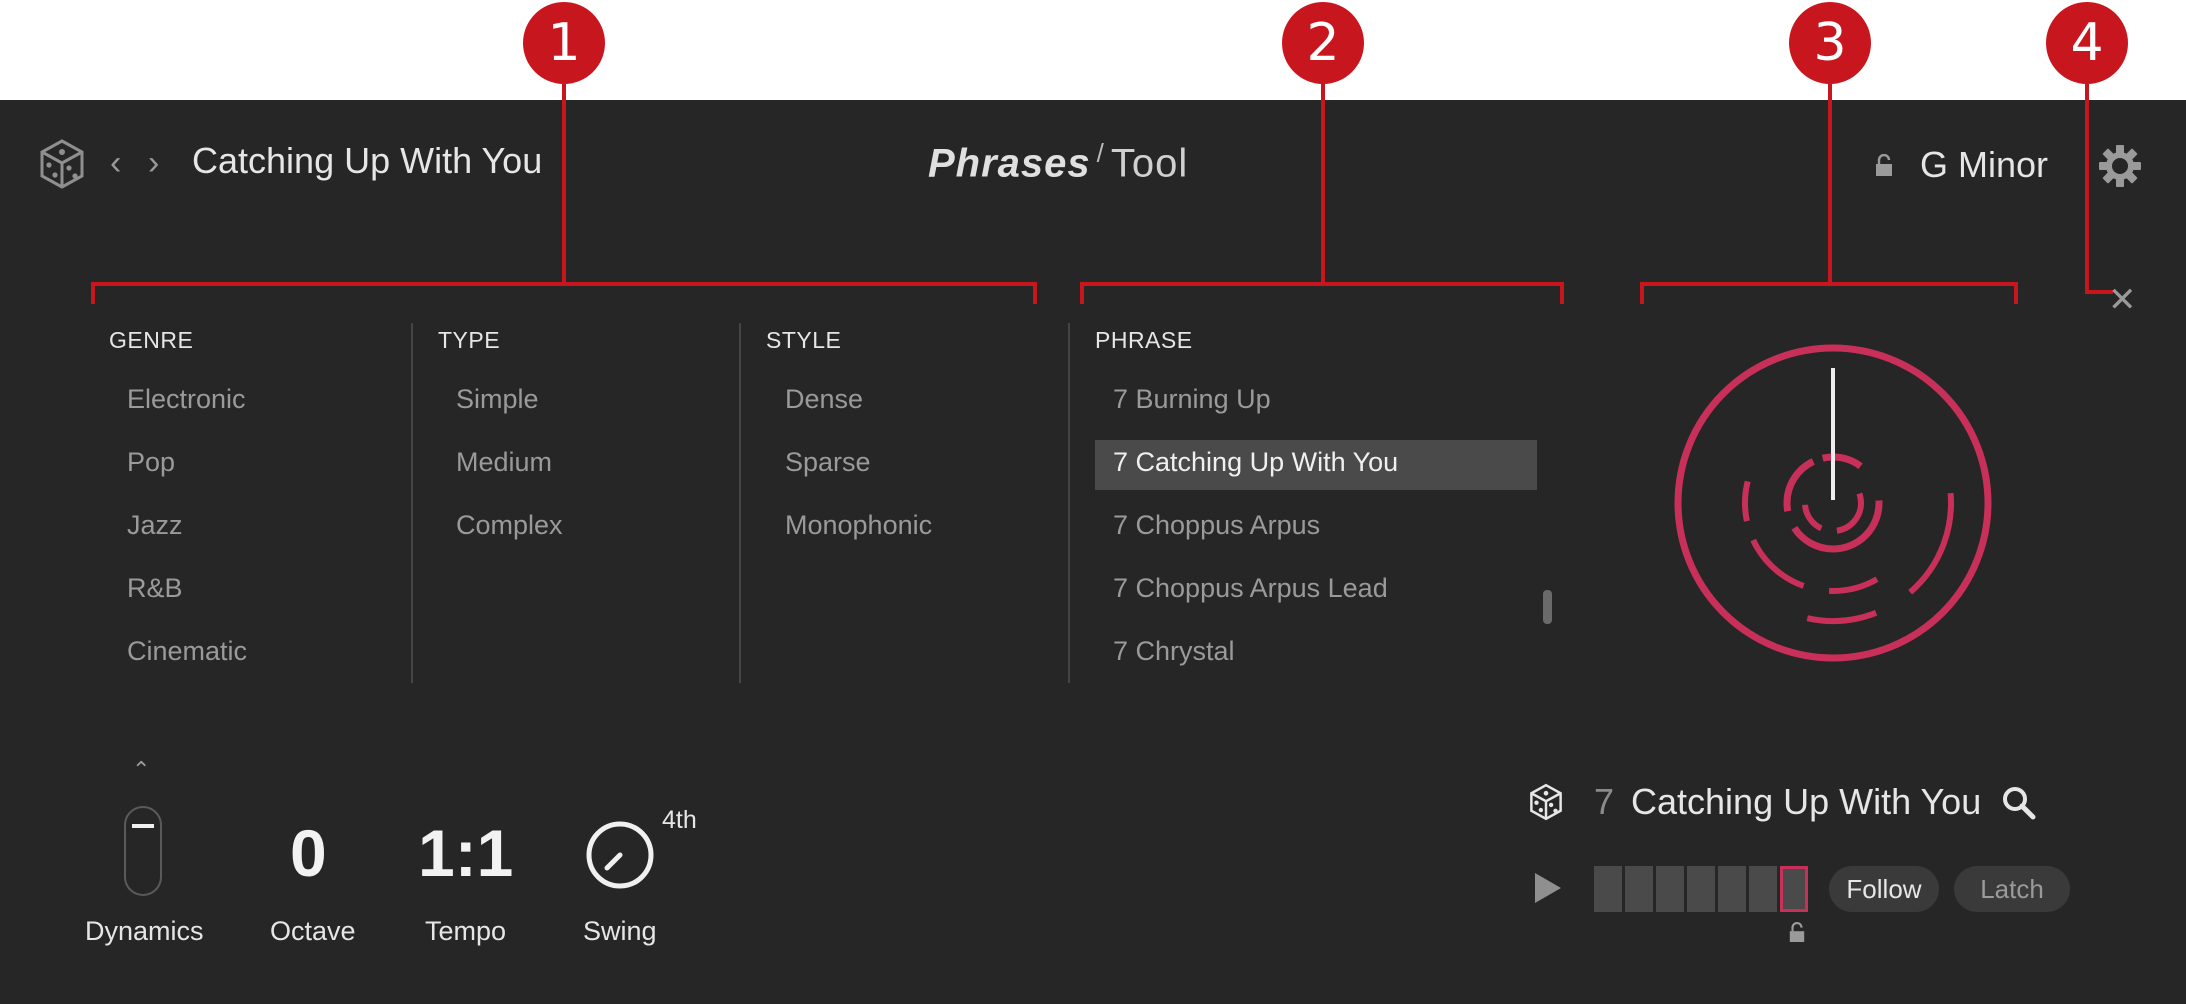 This screenshot has width=2186, height=1004. I want to click on phrase-item: 7 Chrystal, so click(1174, 651).